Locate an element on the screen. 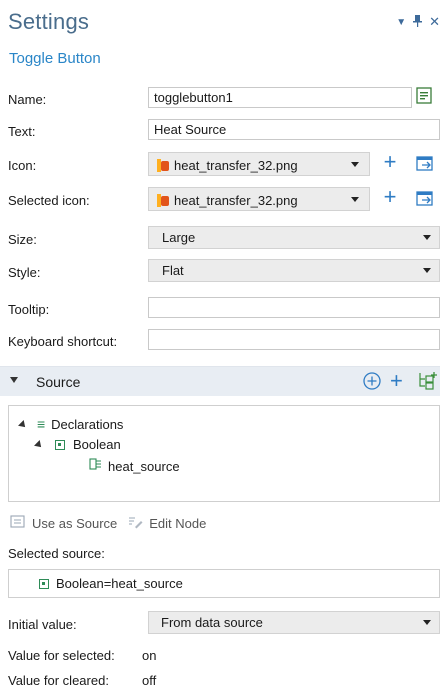 This screenshot has width=440, height=697. name-field: togglebutton1 is located at coordinates (280, 97).